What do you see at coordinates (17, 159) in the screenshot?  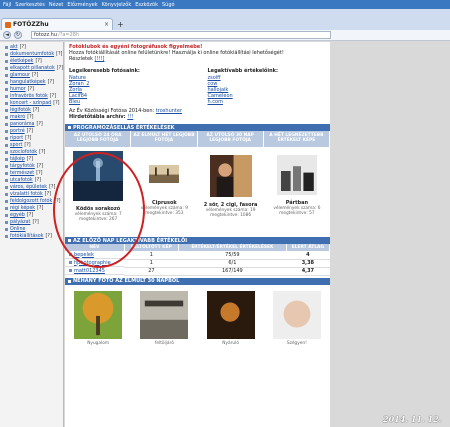 I see `category-link: tájkép` at bounding box center [17, 159].